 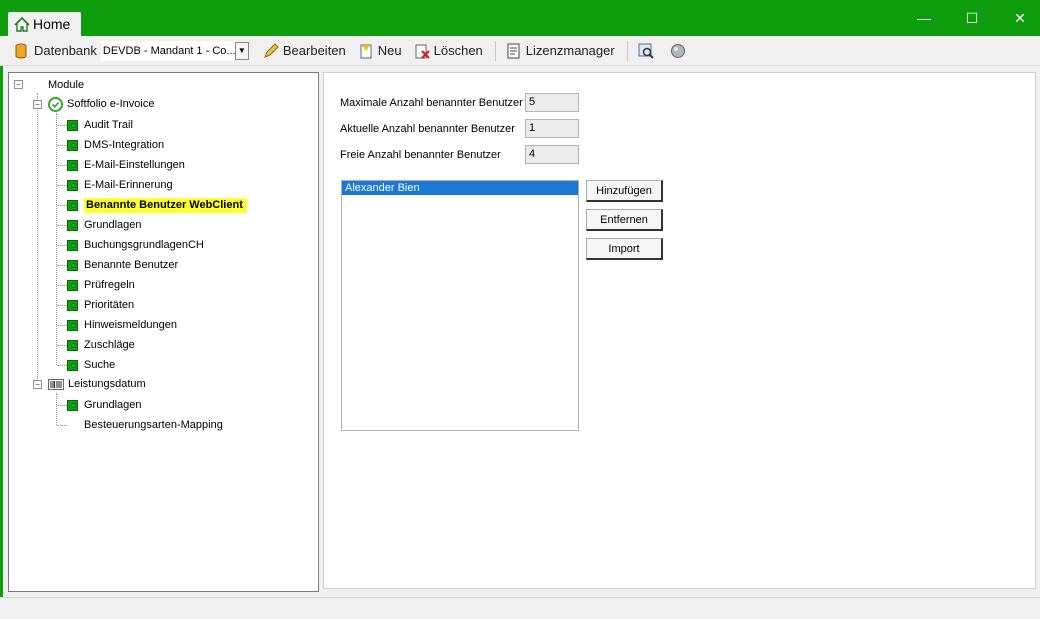 What do you see at coordinates (448, 51) in the screenshot?
I see `loeschen-button: Löschen` at bounding box center [448, 51].